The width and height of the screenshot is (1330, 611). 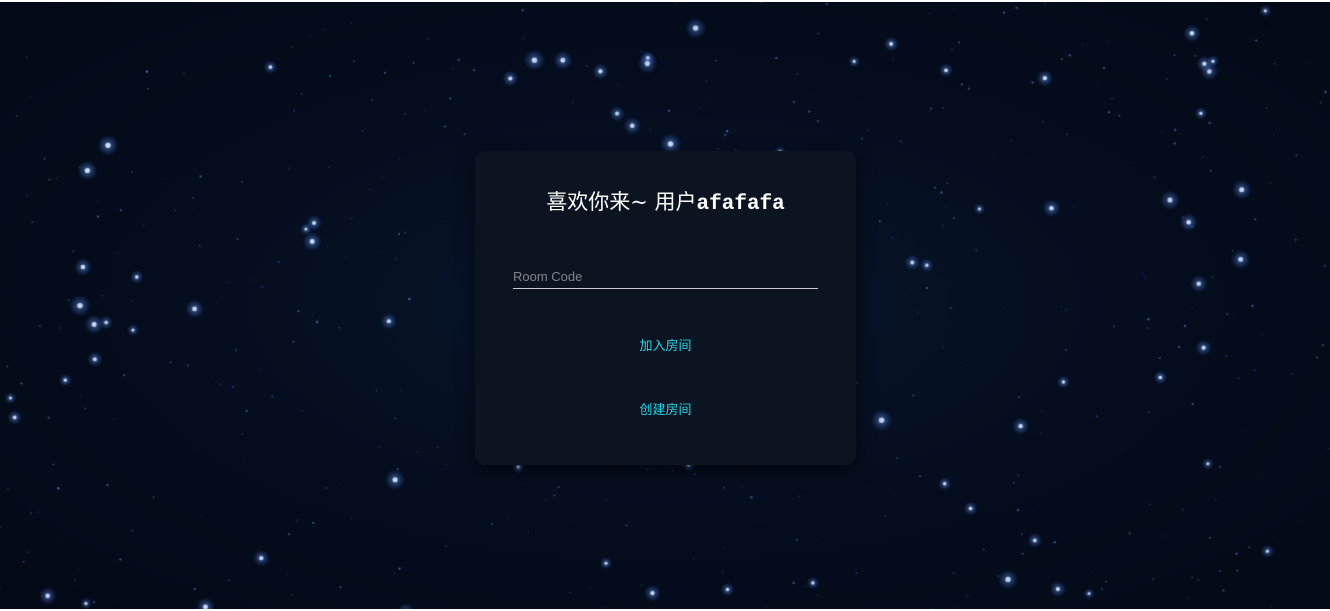 I want to click on welcome-username: afafafa, so click(x=740, y=204).